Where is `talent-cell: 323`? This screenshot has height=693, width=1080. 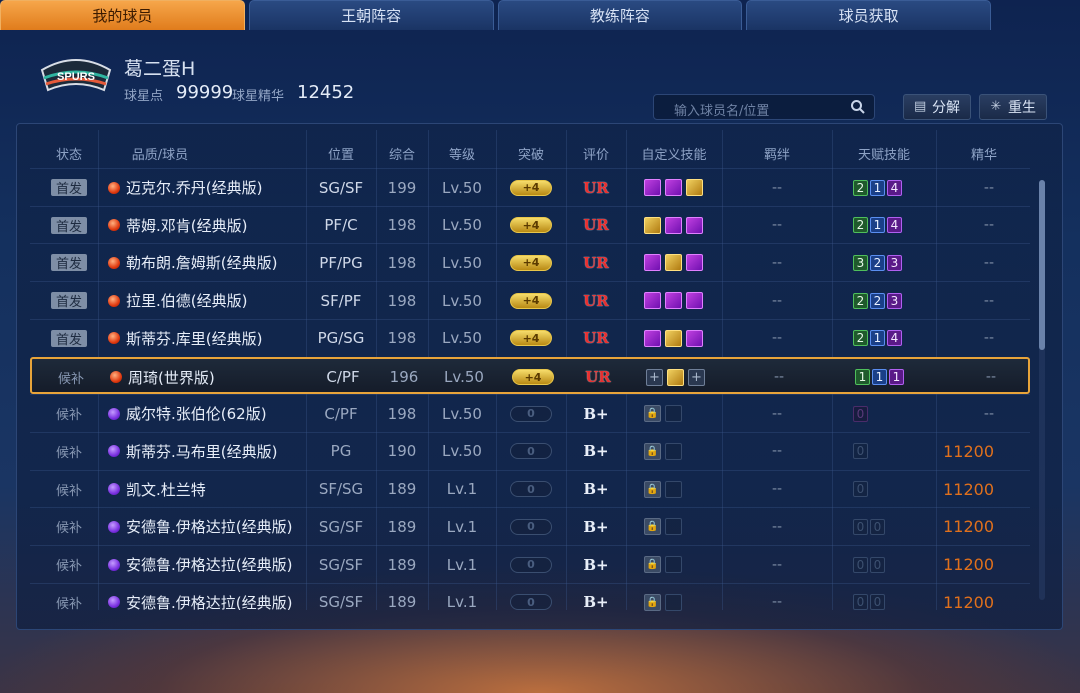 talent-cell: 323 is located at coordinates (895, 262).